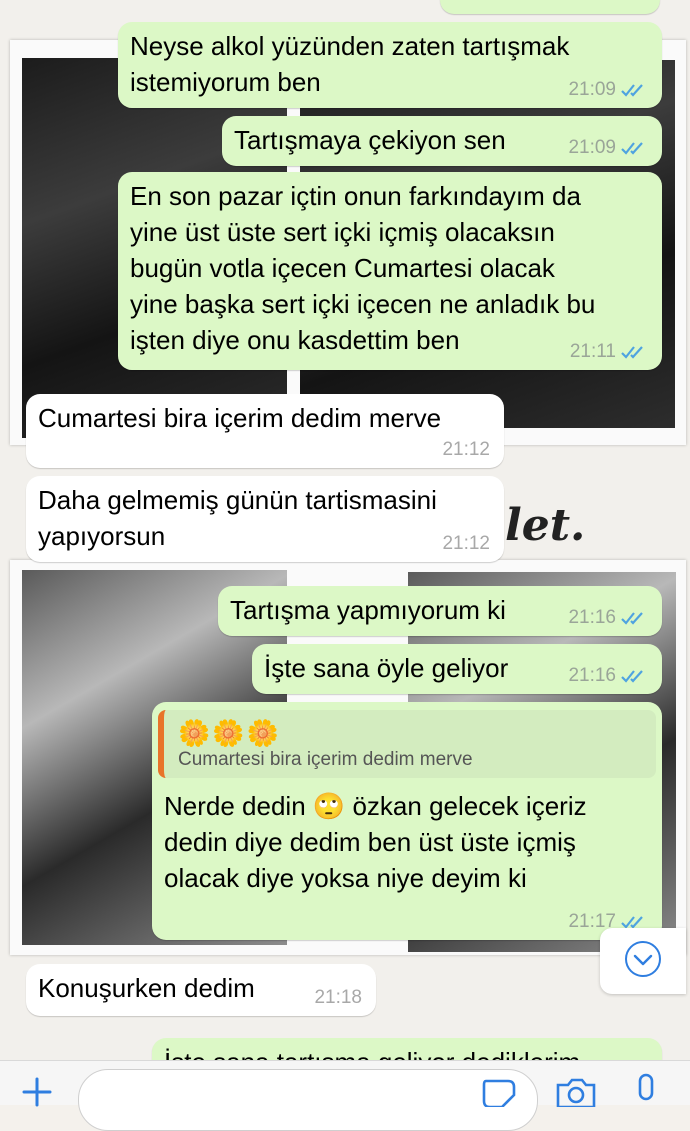 This screenshot has height=1131, width=690. What do you see at coordinates (576, 1092) in the screenshot?
I see `camera-icon` at bounding box center [576, 1092].